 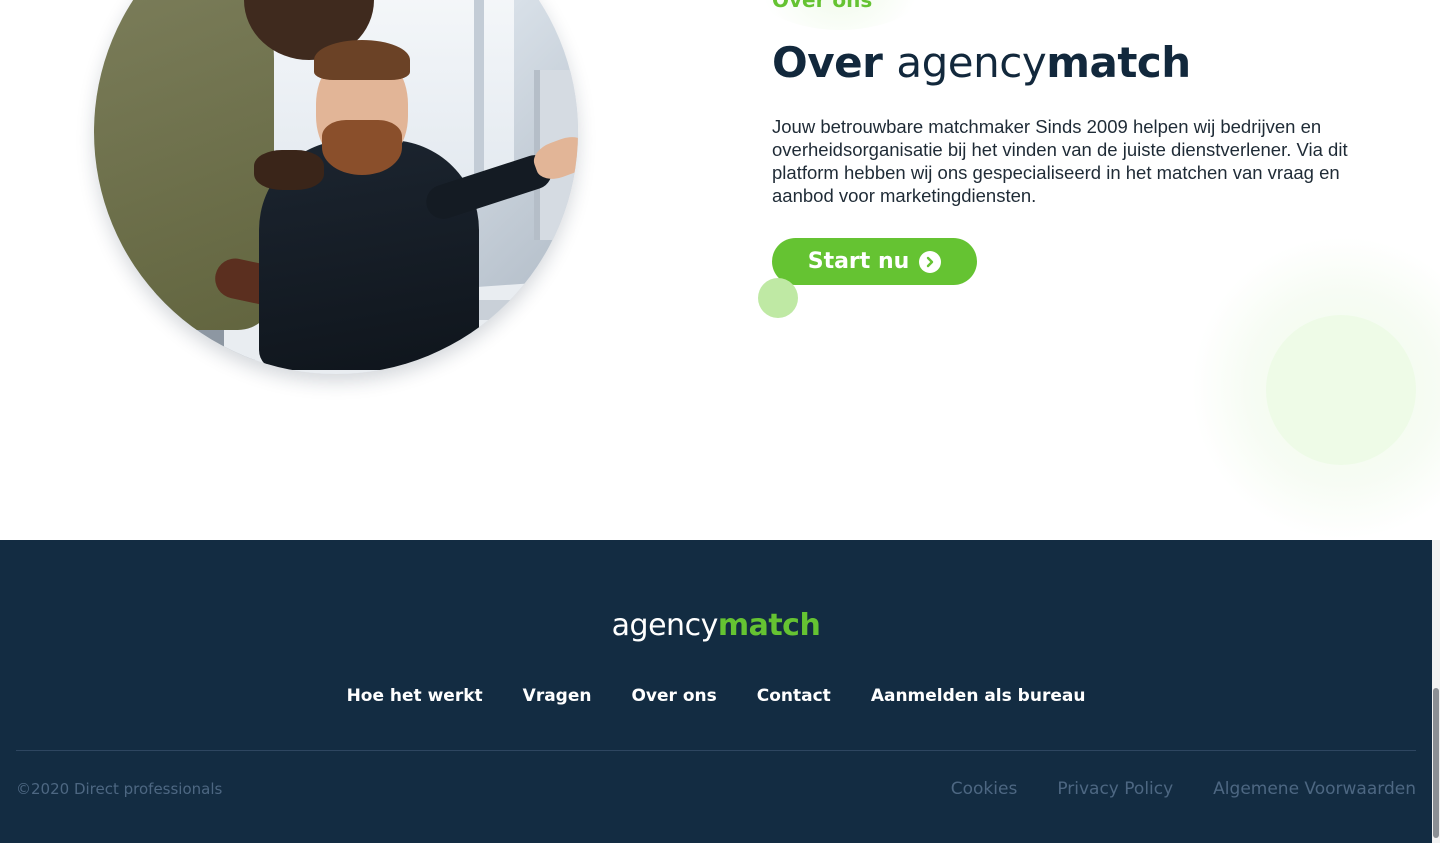 What do you see at coordinates (1341, 390) in the screenshot?
I see `decorative-circle-large` at bounding box center [1341, 390].